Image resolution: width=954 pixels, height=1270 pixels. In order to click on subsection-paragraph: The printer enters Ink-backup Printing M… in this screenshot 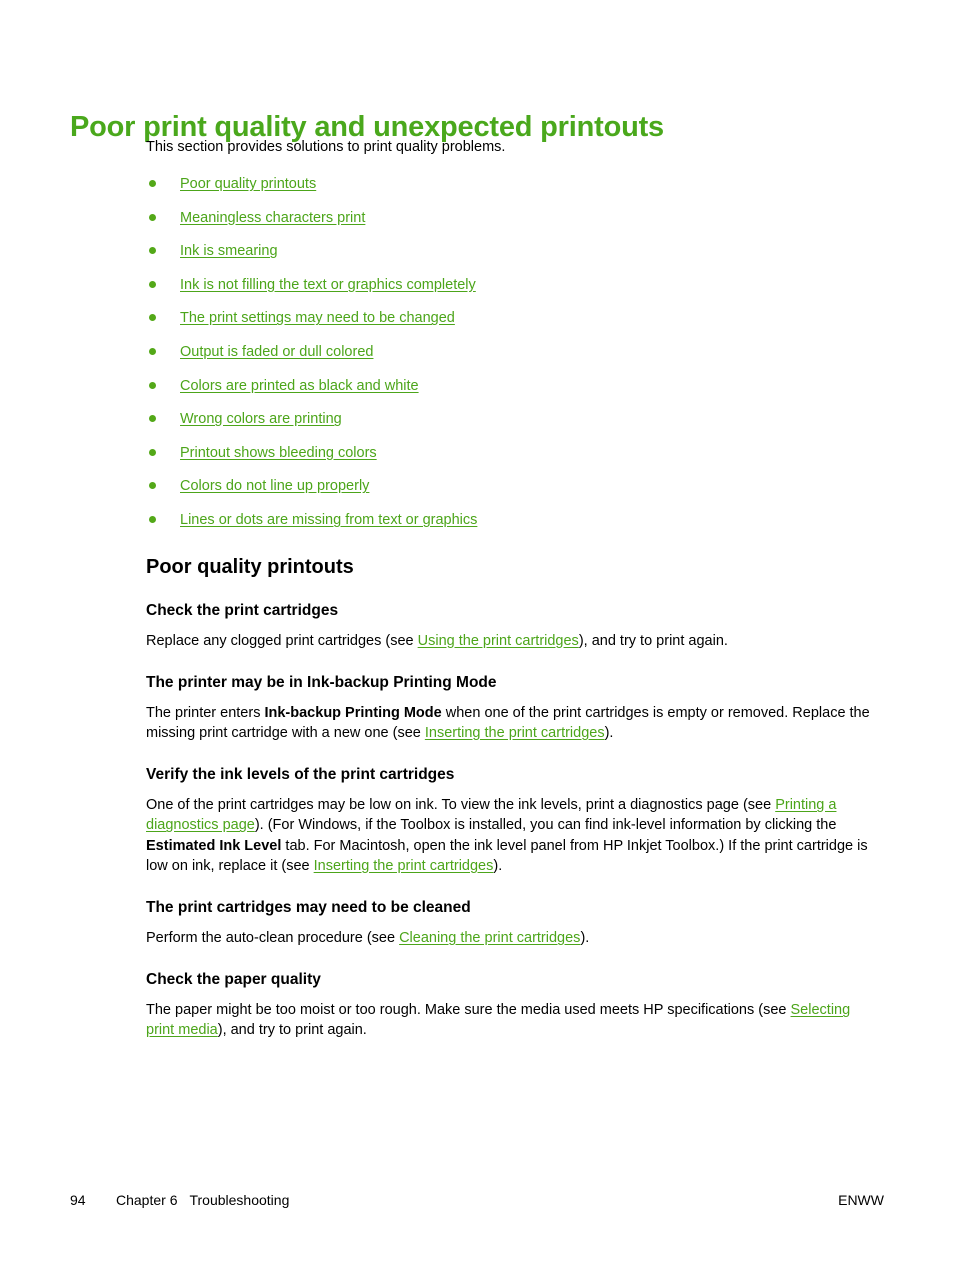, I will do `click(508, 723)`.